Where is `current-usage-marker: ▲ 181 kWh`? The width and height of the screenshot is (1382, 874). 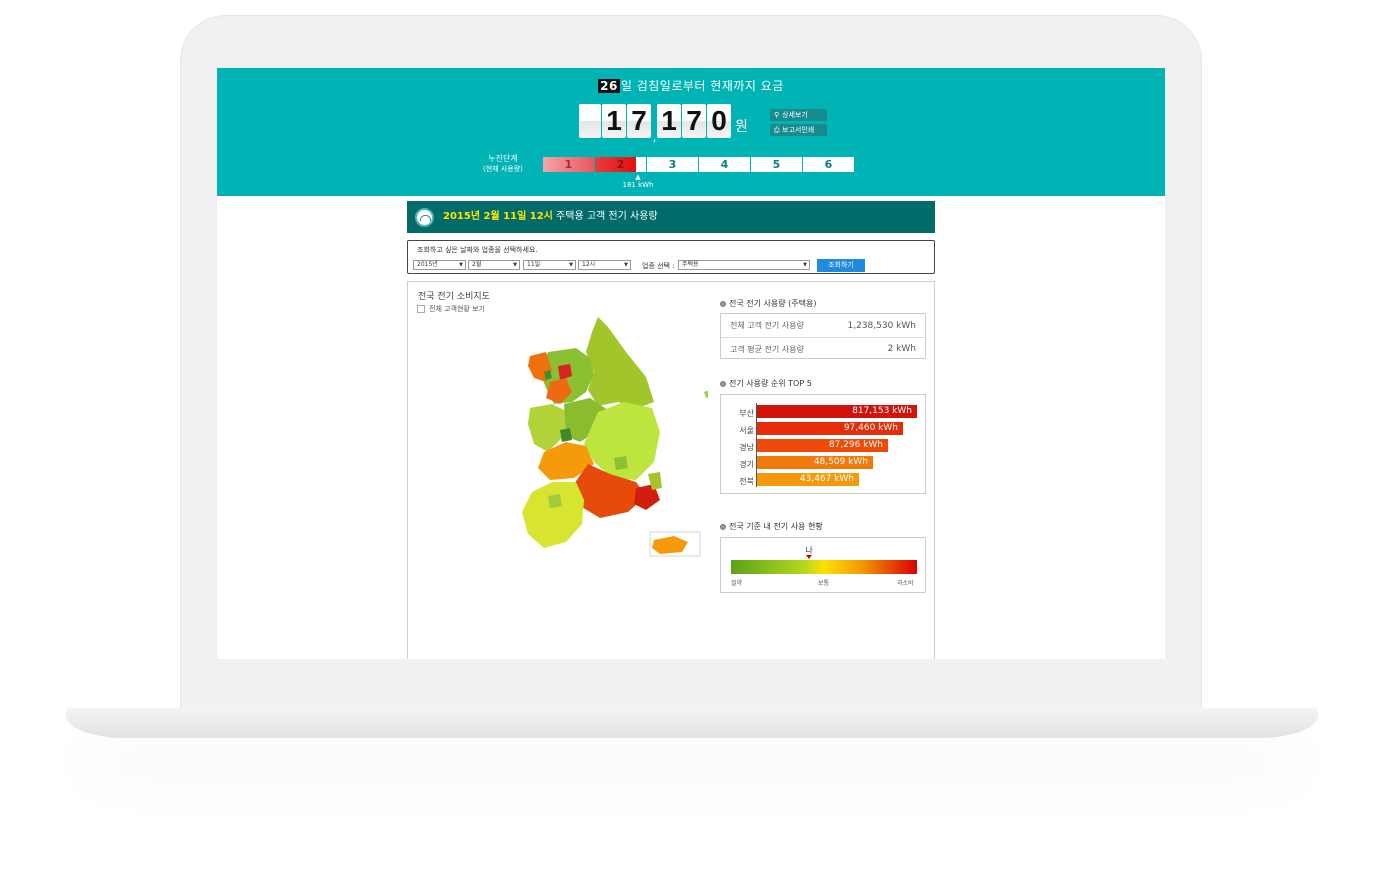
current-usage-marker: ▲ 181 kWh is located at coordinates (638, 181).